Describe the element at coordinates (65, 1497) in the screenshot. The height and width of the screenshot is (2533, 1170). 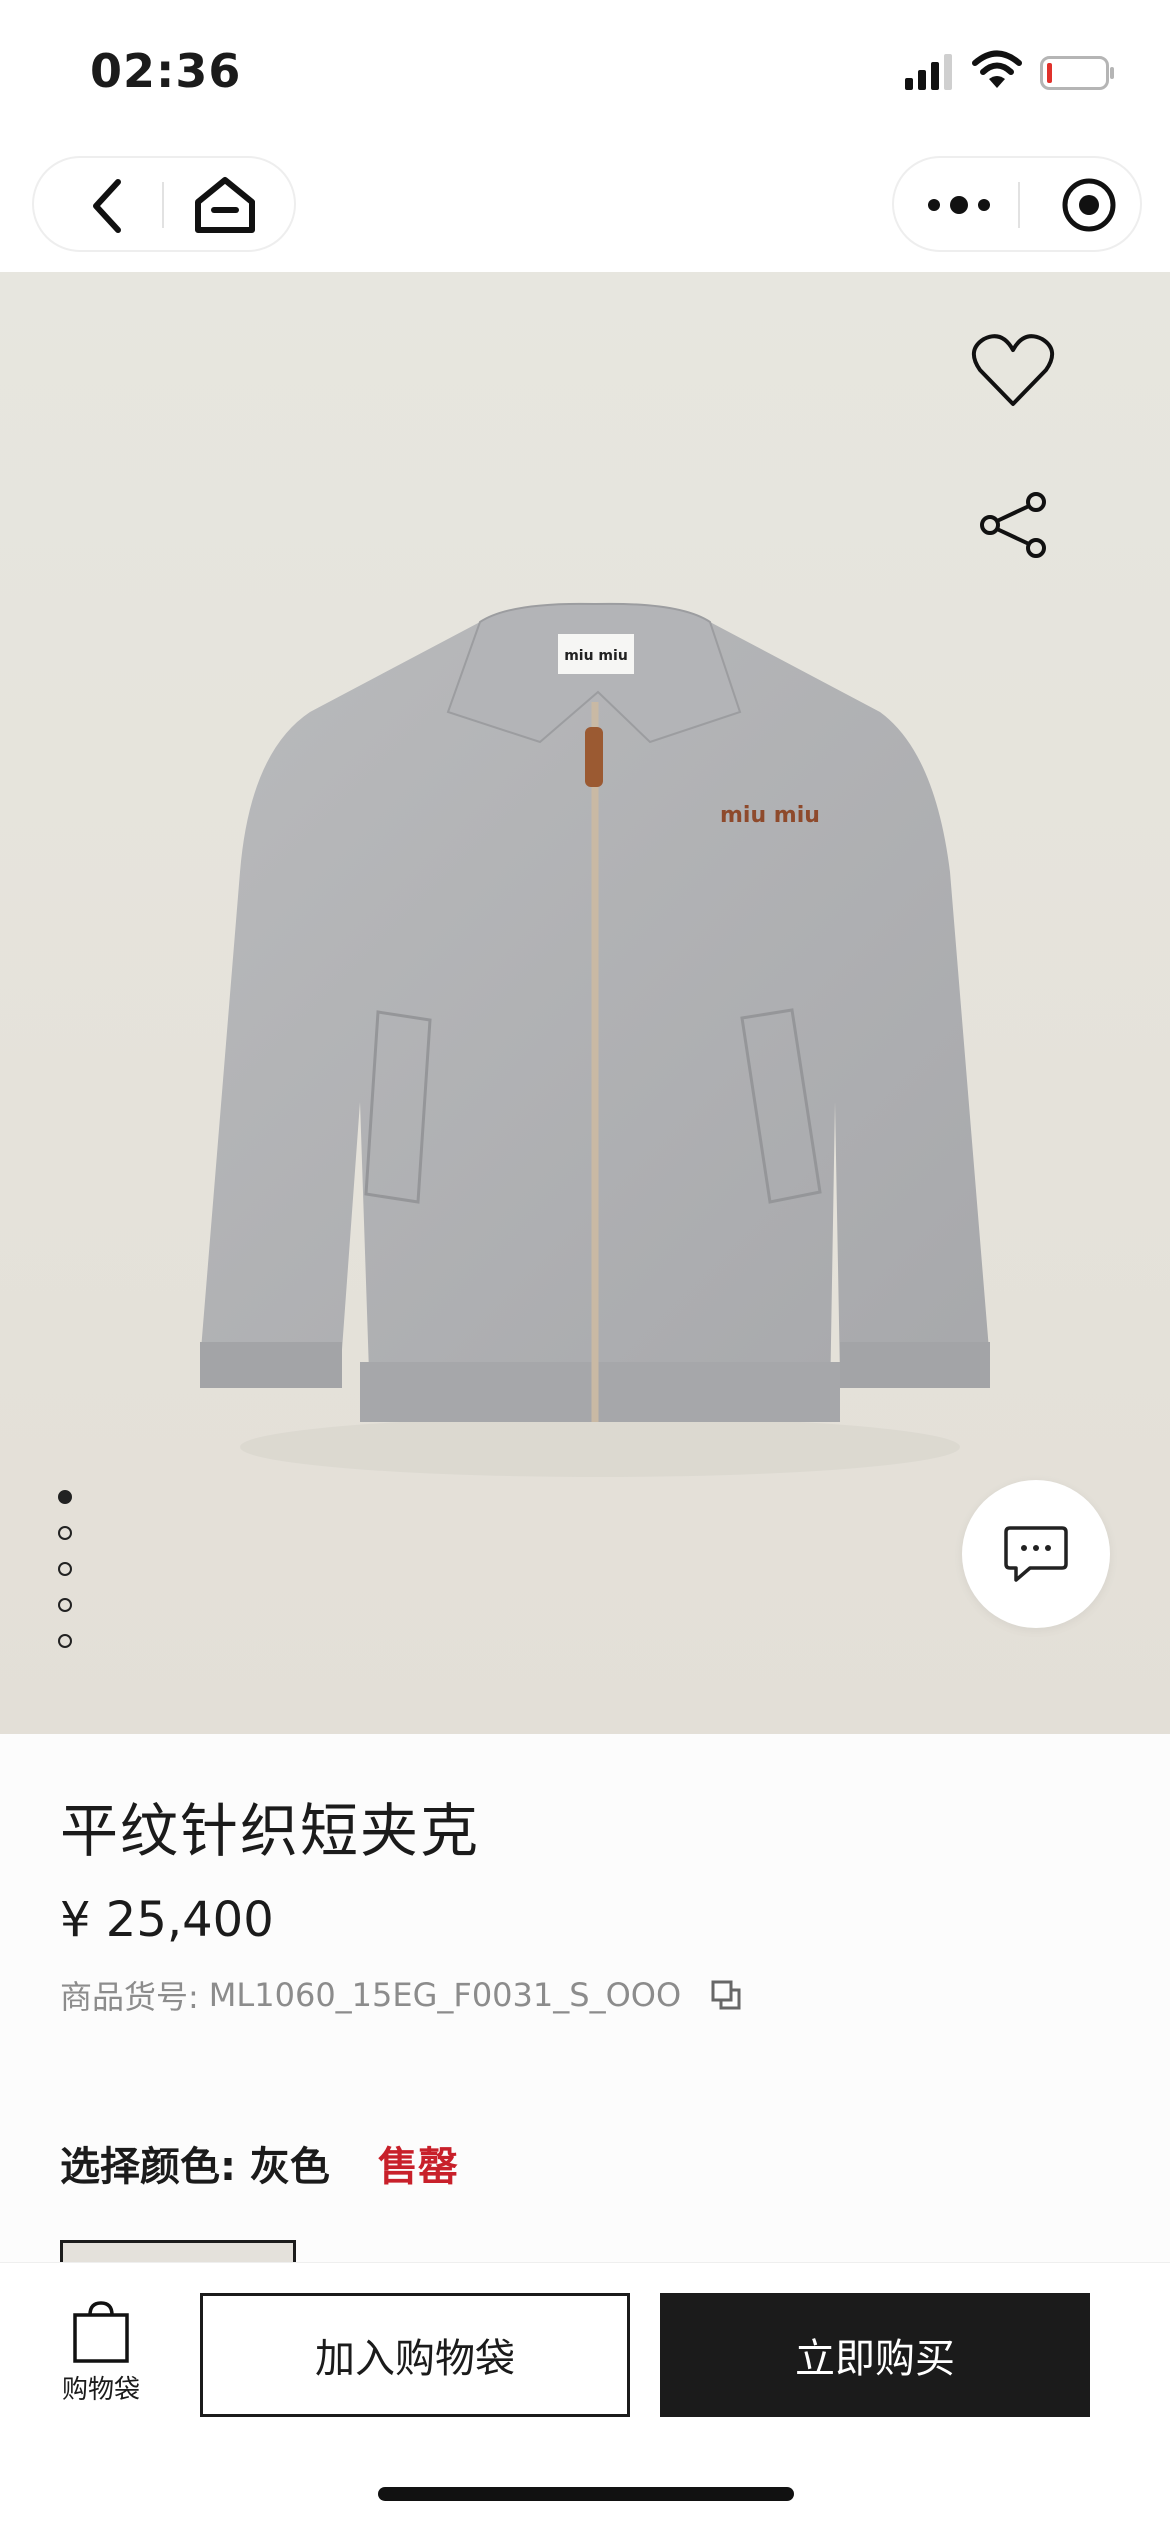
I see `pager-dot-active` at that location.